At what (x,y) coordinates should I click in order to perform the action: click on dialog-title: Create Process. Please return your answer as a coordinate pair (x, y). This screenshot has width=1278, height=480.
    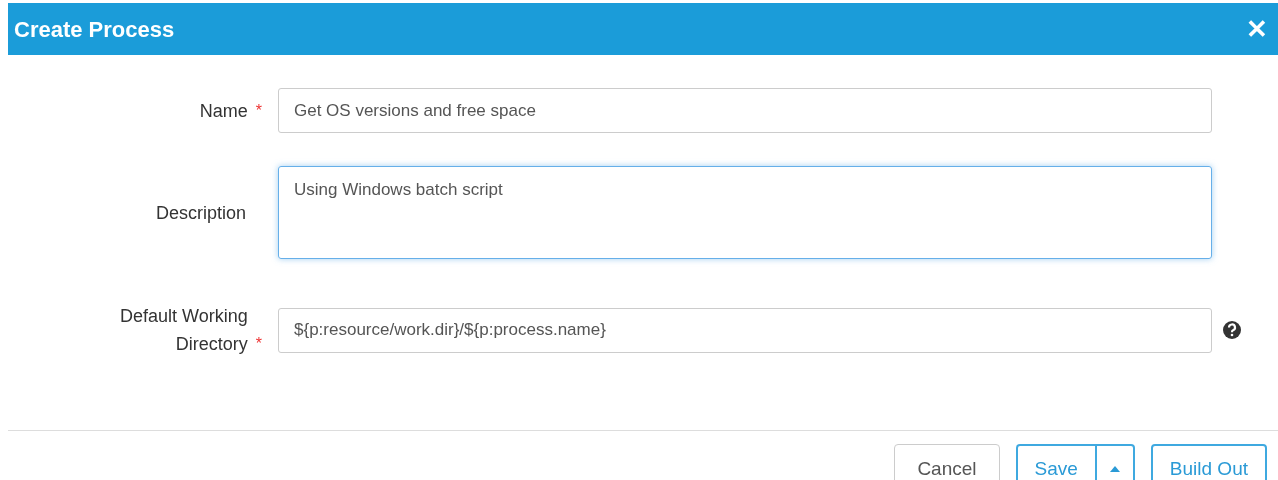
    Looking at the image, I should click on (94, 29).